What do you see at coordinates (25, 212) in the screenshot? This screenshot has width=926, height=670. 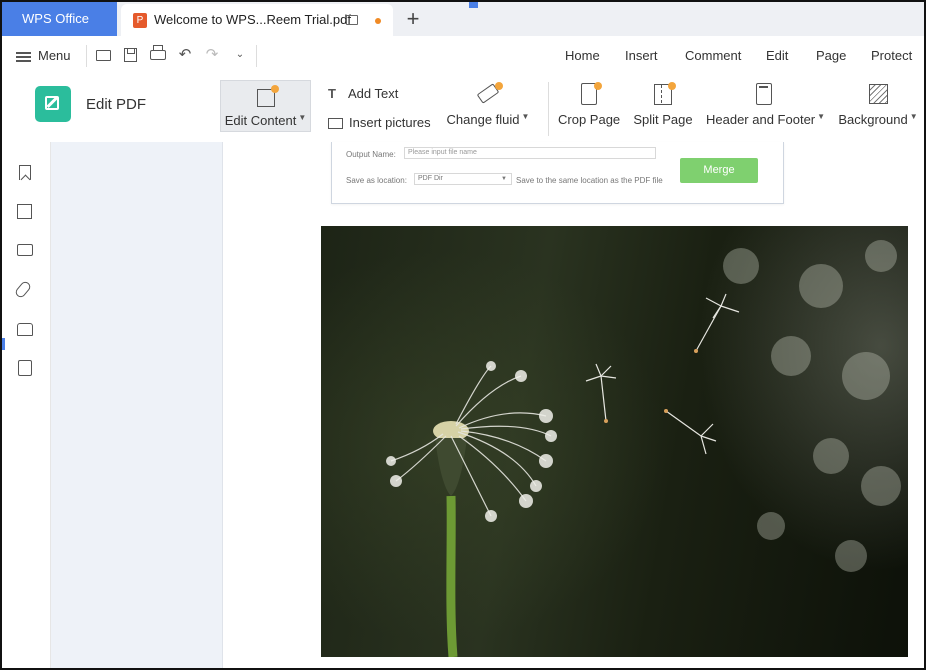 I see `thumbnail-icon` at bounding box center [25, 212].